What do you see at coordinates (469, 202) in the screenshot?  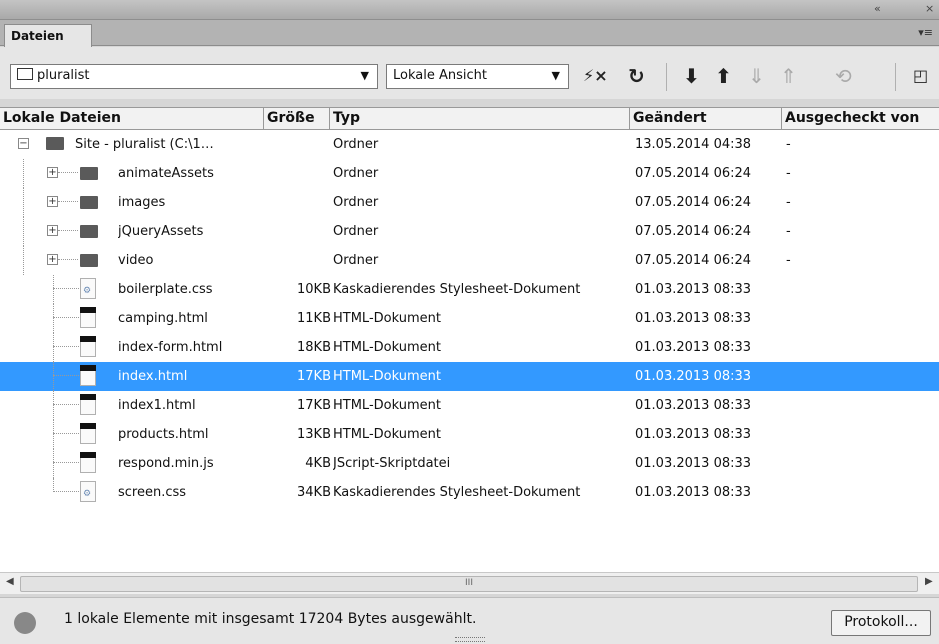 I see `folder-row: + images Ordner 07.05.2014 06:24 -` at bounding box center [469, 202].